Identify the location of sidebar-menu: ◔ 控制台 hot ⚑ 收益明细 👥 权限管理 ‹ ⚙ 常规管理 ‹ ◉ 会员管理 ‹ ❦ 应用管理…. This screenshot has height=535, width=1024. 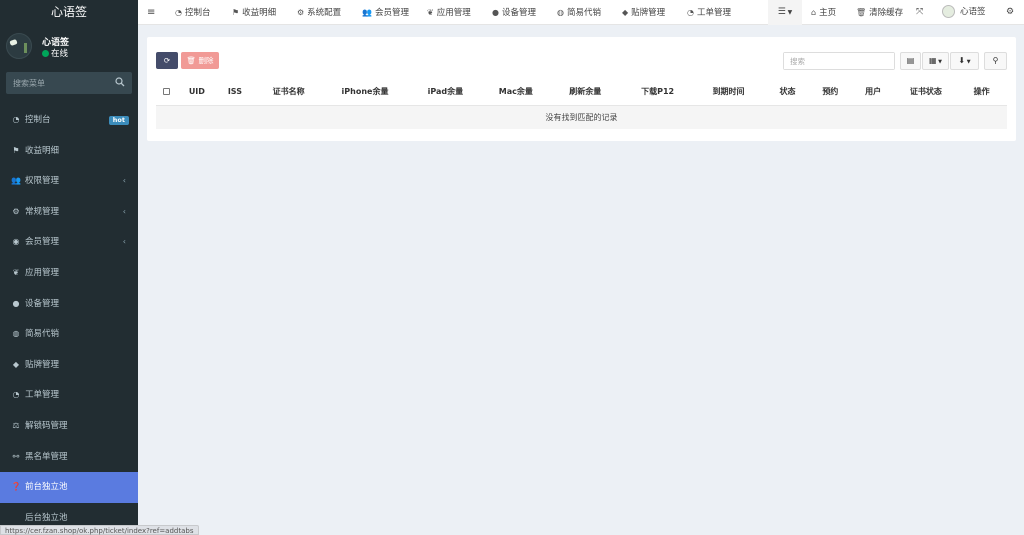
(69, 319).